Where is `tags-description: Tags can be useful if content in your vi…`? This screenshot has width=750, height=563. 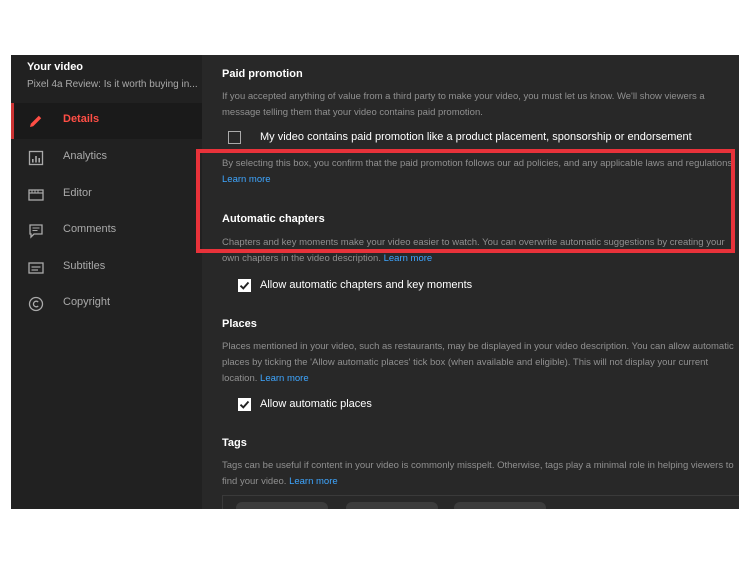 tags-description: Tags can be useful if content in your vi… is located at coordinates (480, 474).